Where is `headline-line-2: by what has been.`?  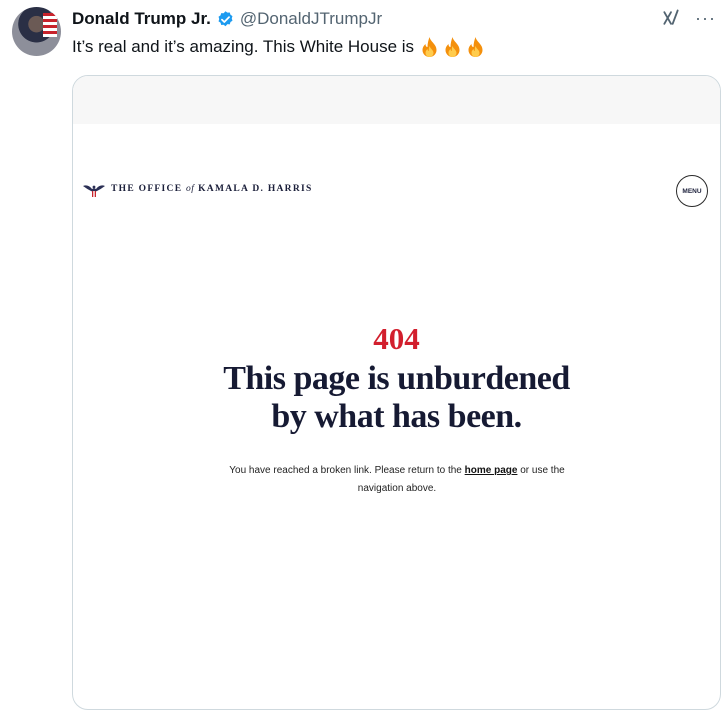 headline-line-2: by what has been. is located at coordinates (396, 416).